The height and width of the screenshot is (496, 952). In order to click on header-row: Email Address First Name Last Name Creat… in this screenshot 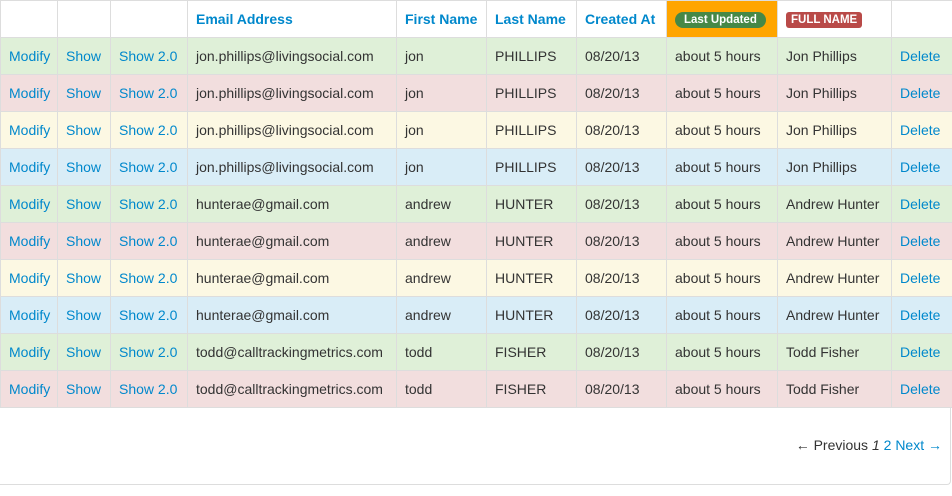, I will do `click(476, 19)`.